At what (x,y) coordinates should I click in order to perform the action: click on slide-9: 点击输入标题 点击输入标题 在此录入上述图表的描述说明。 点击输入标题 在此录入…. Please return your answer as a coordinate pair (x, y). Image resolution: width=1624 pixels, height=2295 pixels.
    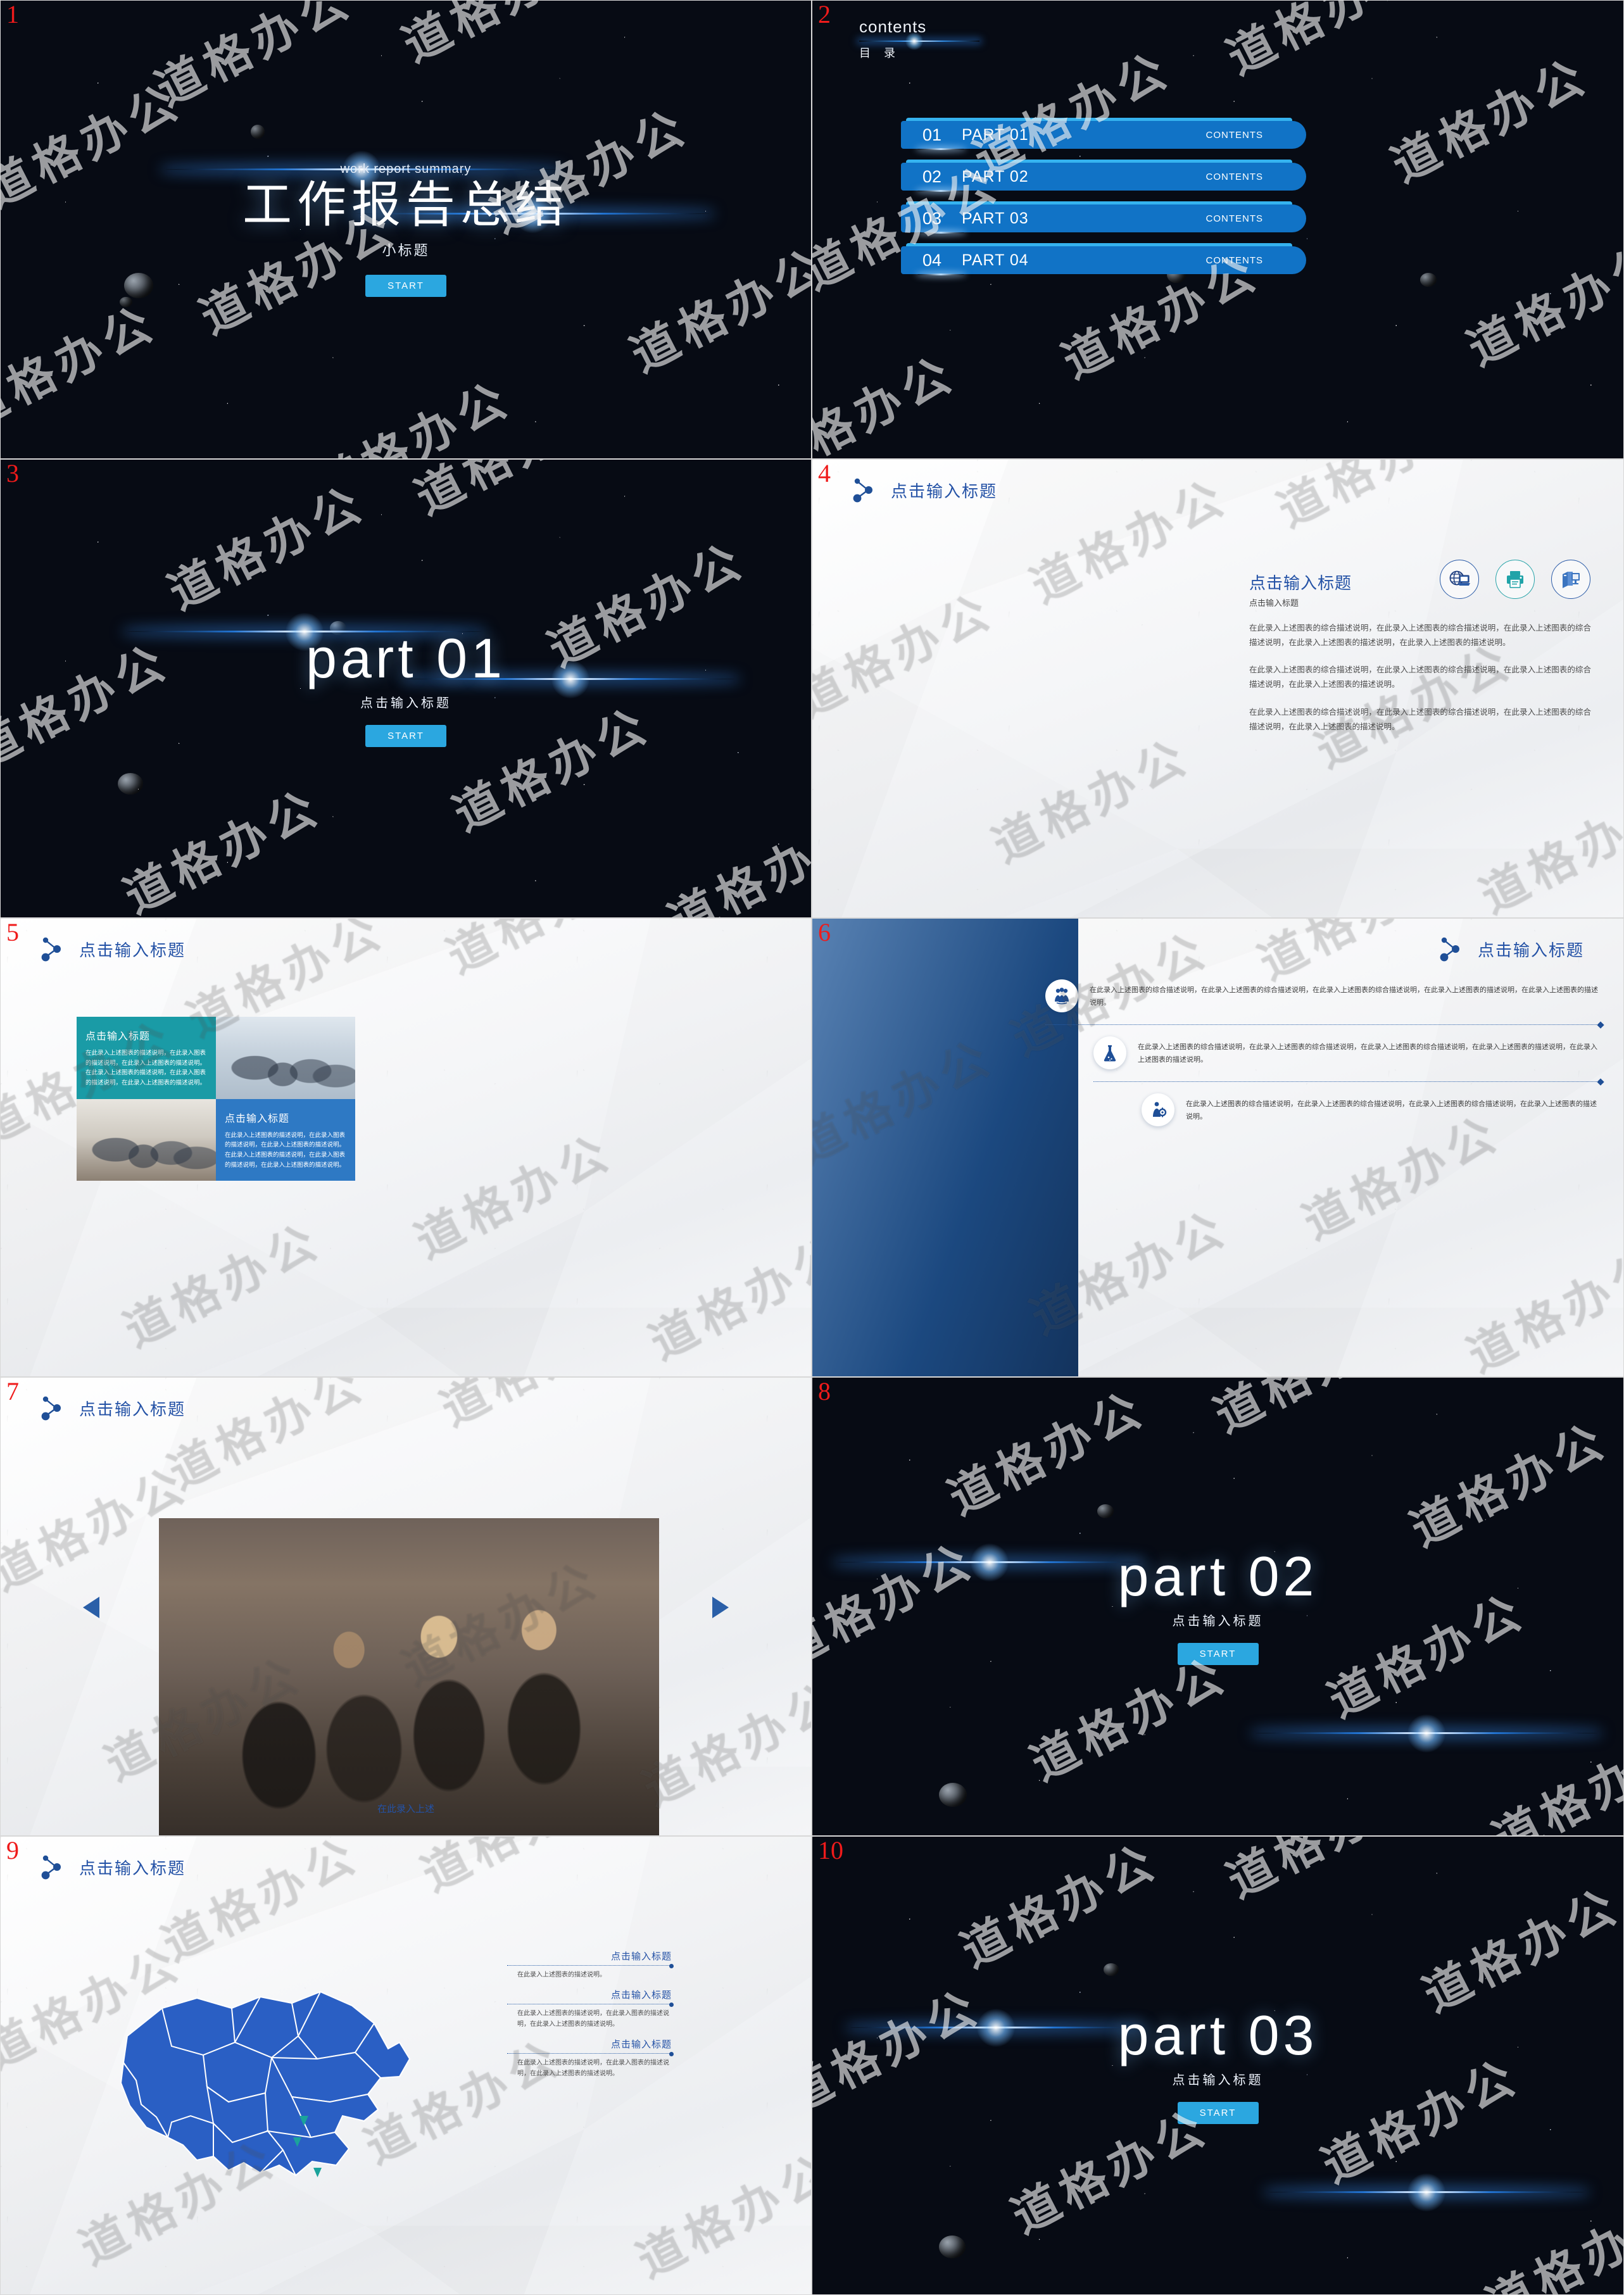
    Looking at the image, I should click on (406, 2065).